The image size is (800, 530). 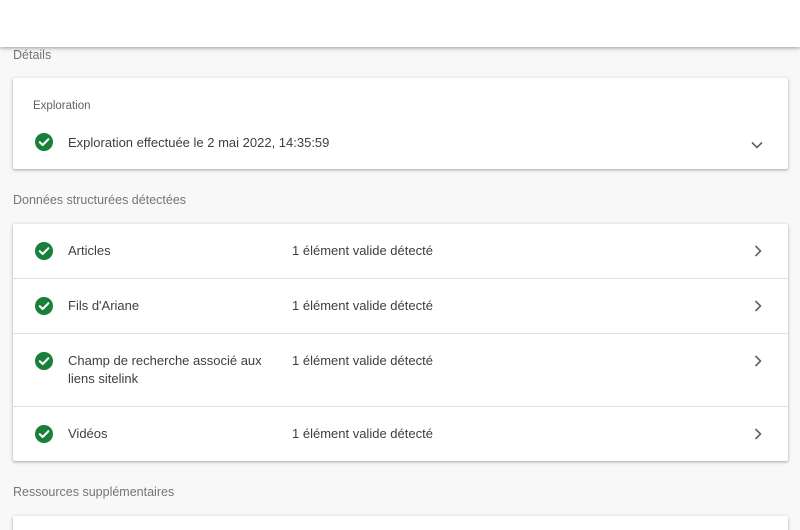 What do you see at coordinates (104, 305) in the screenshot?
I see `item-name: Fils d'Ariane` at bounding box center [104, 305].